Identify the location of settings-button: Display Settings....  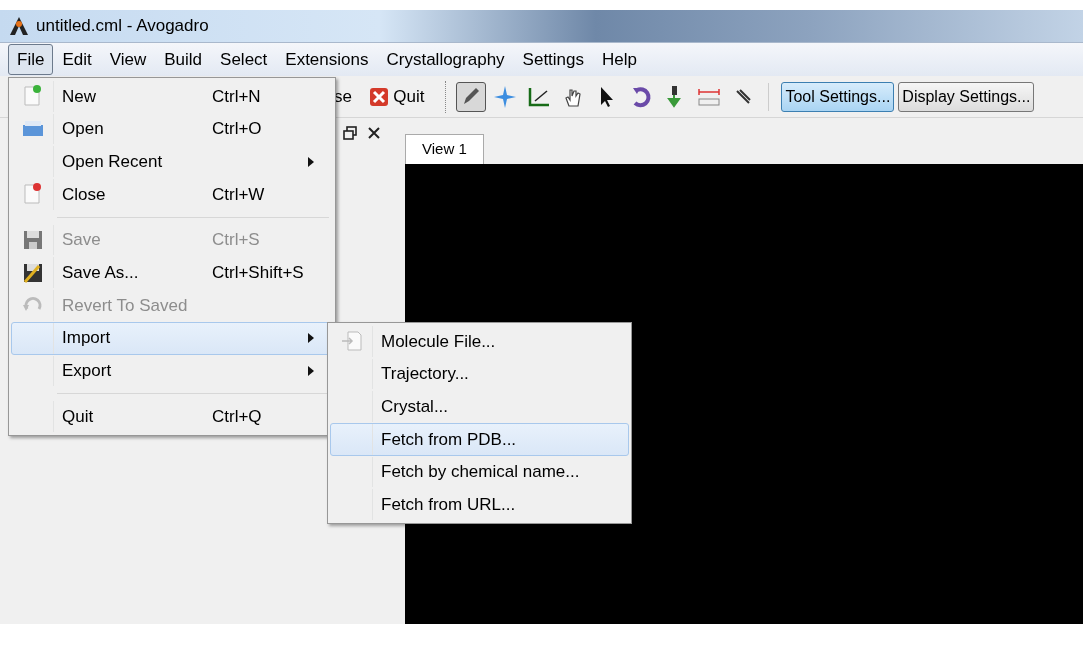
(966, 96).